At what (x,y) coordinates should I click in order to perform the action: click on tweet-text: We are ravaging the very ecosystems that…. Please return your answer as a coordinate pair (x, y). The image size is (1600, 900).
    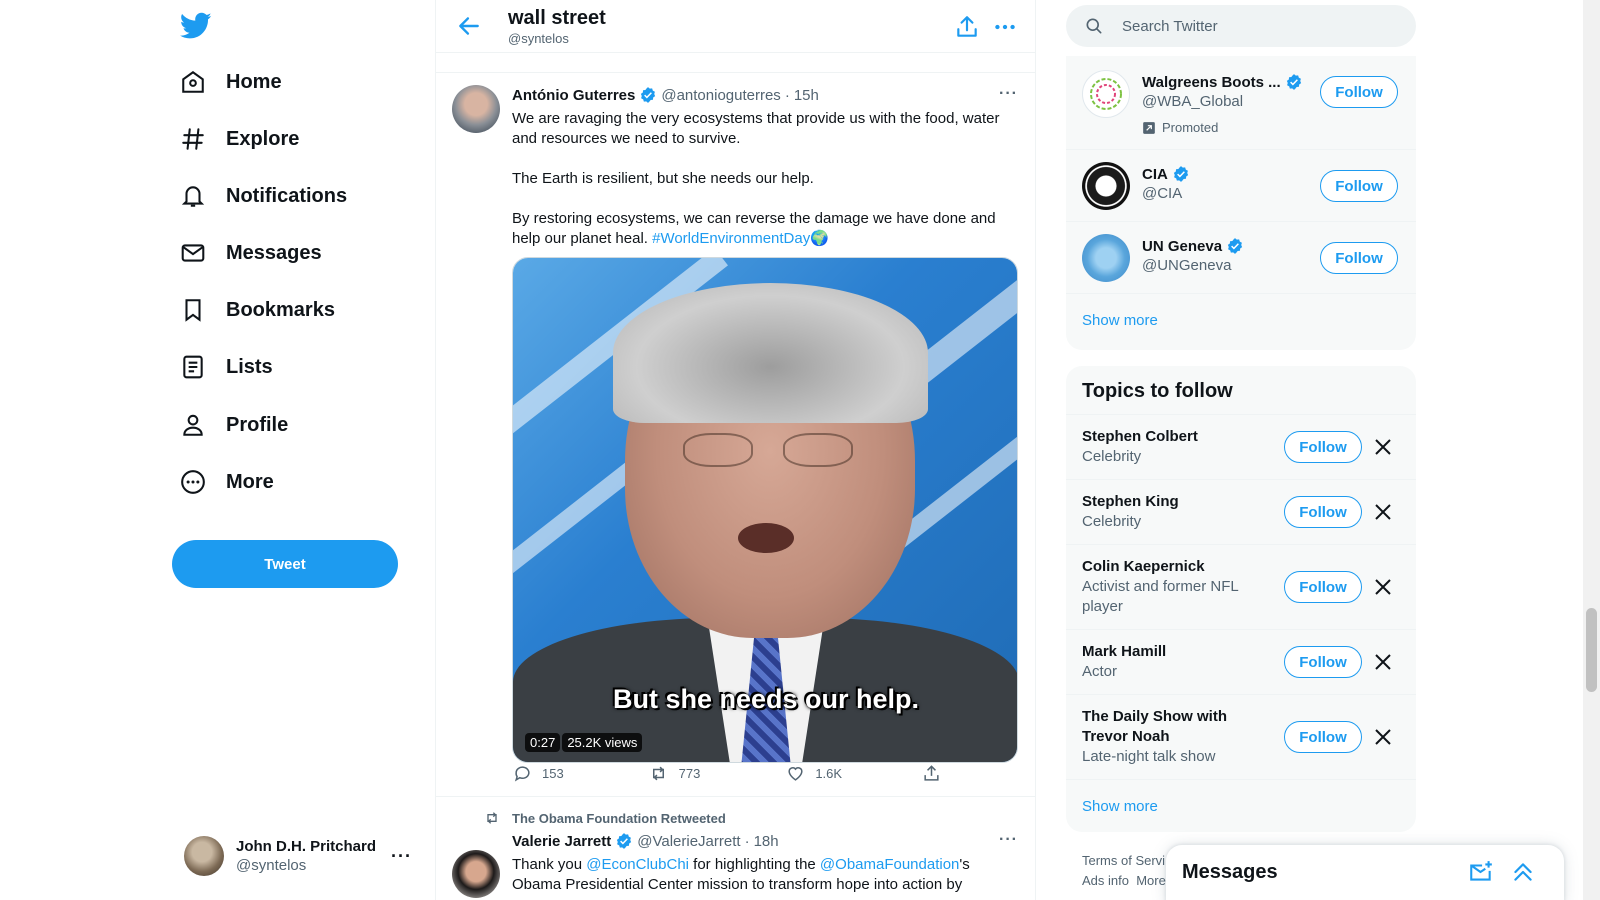
    Looking at the image, I should click on (764, 189).